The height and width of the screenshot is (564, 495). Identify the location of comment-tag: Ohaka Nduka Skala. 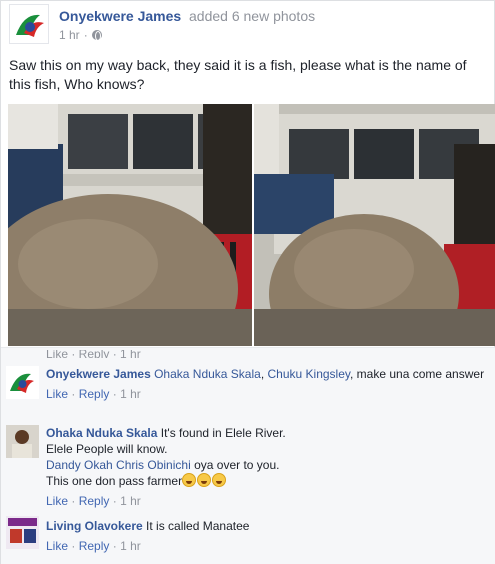
(207, 374).